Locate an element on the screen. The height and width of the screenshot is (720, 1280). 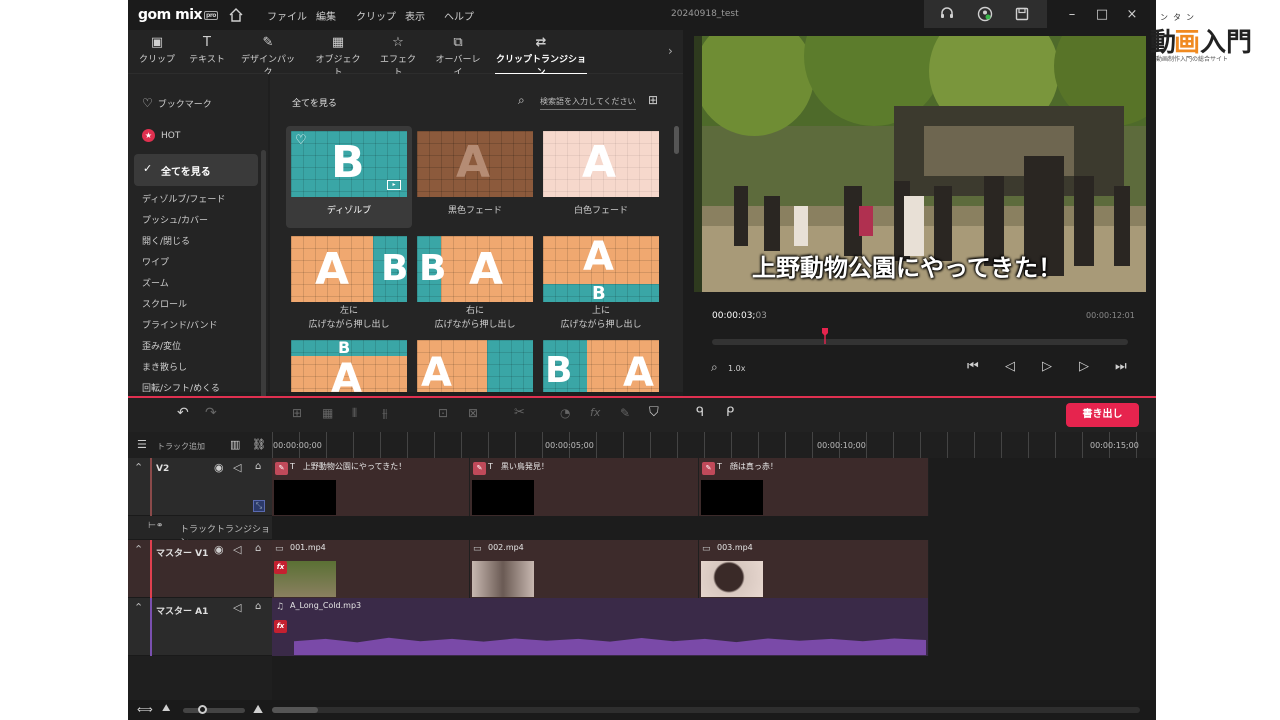
text-clip: ✎ T 顔は真っ赤！ is located at coordinates (814, 487).